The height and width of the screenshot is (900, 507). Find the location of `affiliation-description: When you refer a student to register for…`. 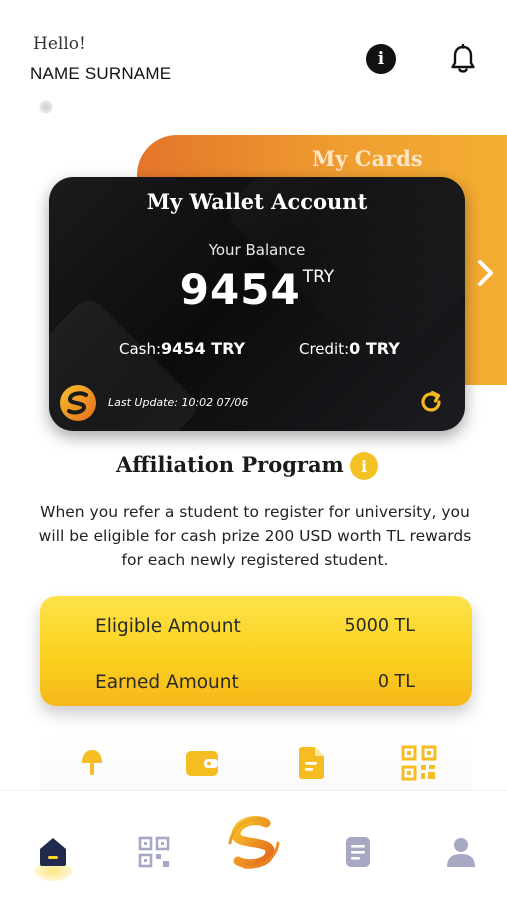

affiliation-description: When you refer a student to register for… is located at coordinates (255, 536).